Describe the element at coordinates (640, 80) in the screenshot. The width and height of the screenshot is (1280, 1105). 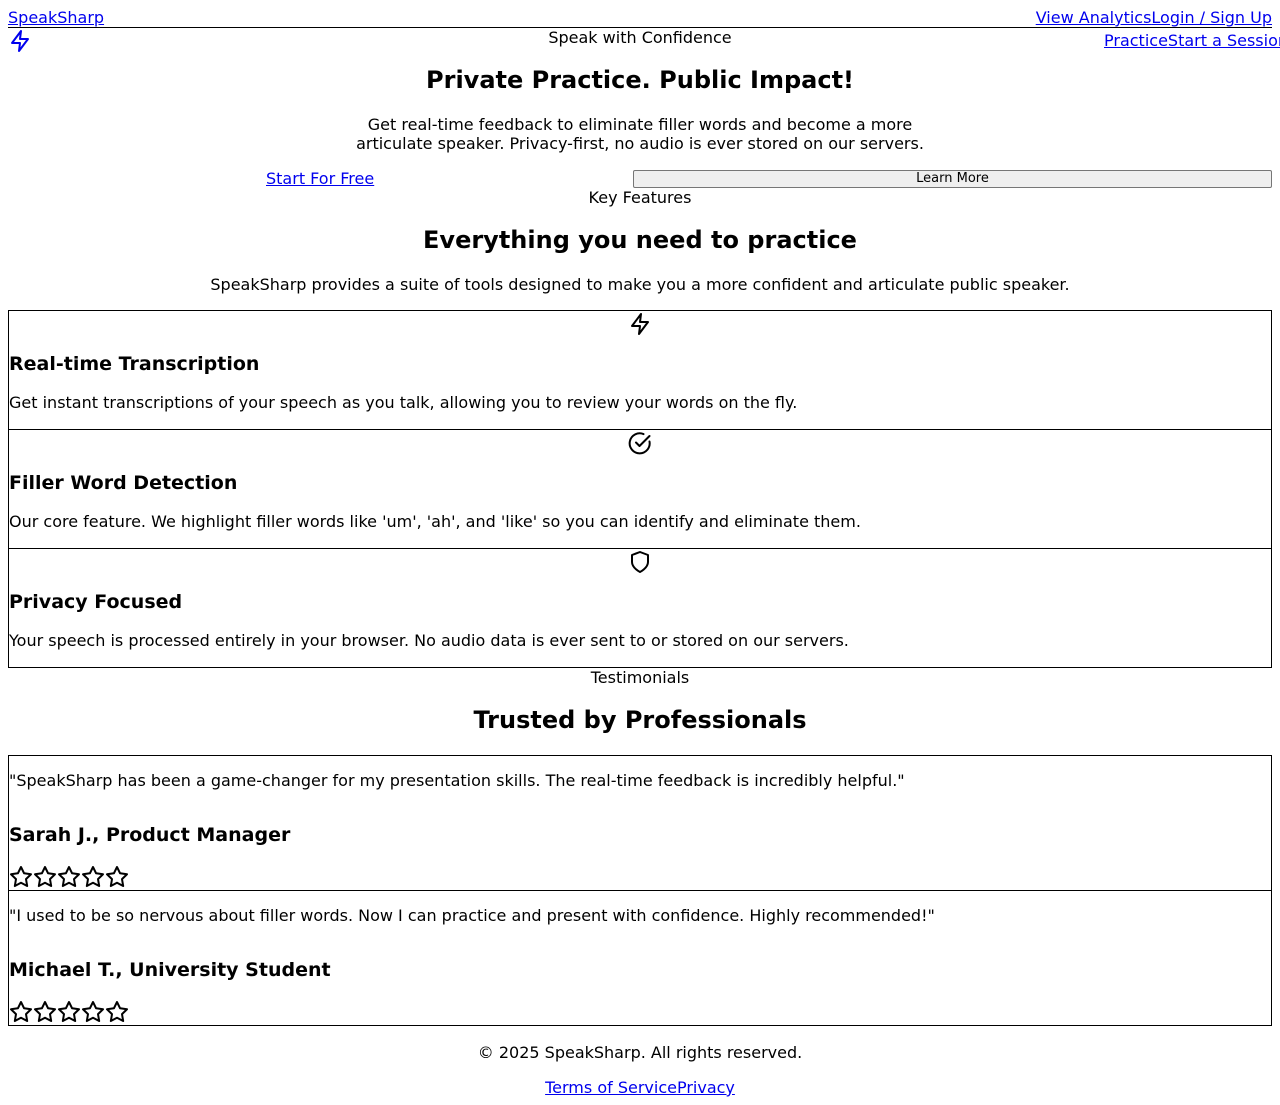
I see `hero-title: Private Practice. Public Impact!` at that location.